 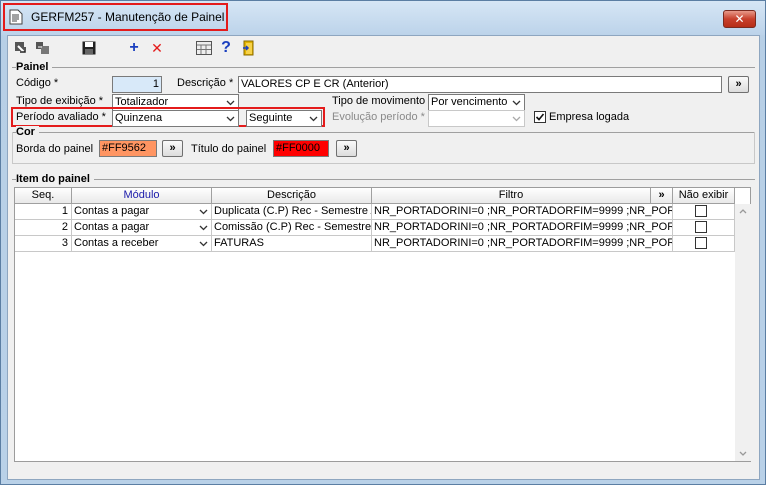 I want to click on periodo-seguinte-value: Seguinte, so click(x=271, y=118).